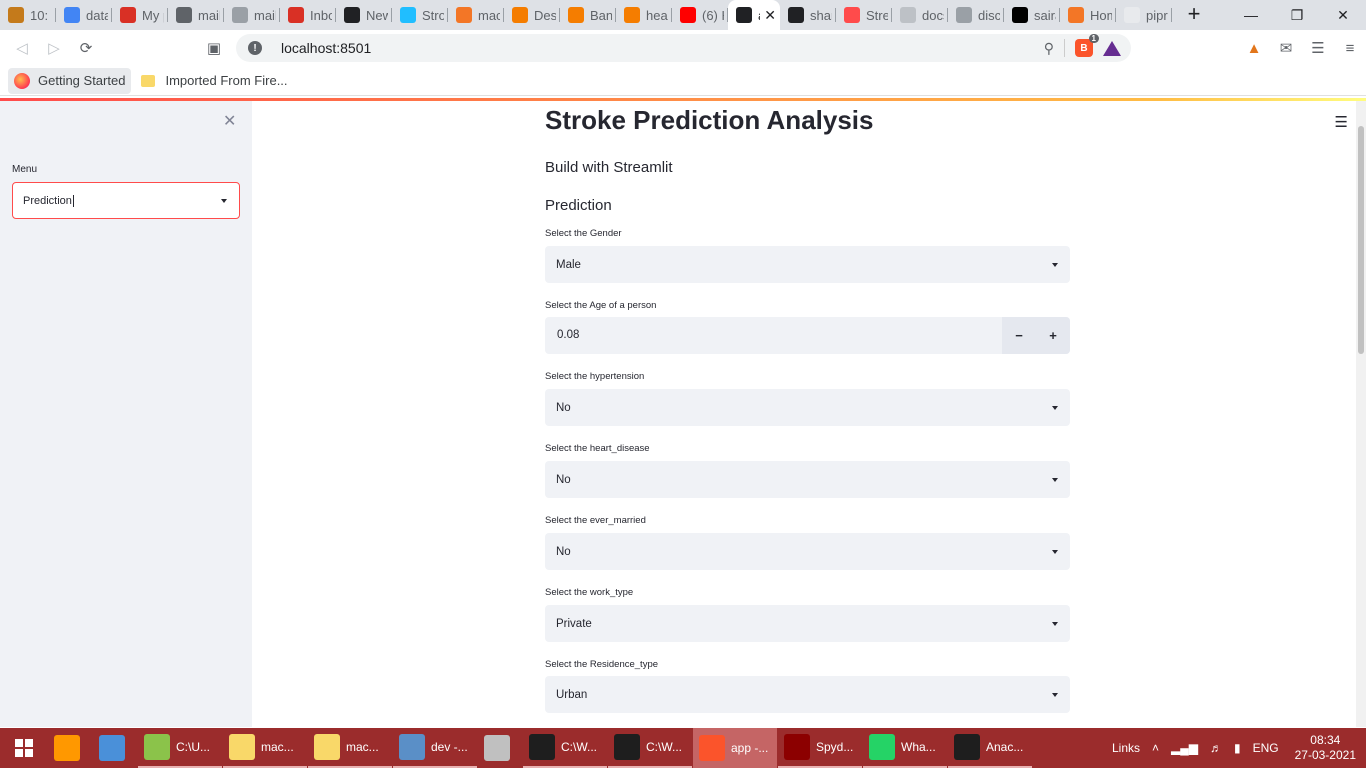 This screenshot has width=1366, height=768. I want to click on browser-tab: Strea, so click(864, 15).